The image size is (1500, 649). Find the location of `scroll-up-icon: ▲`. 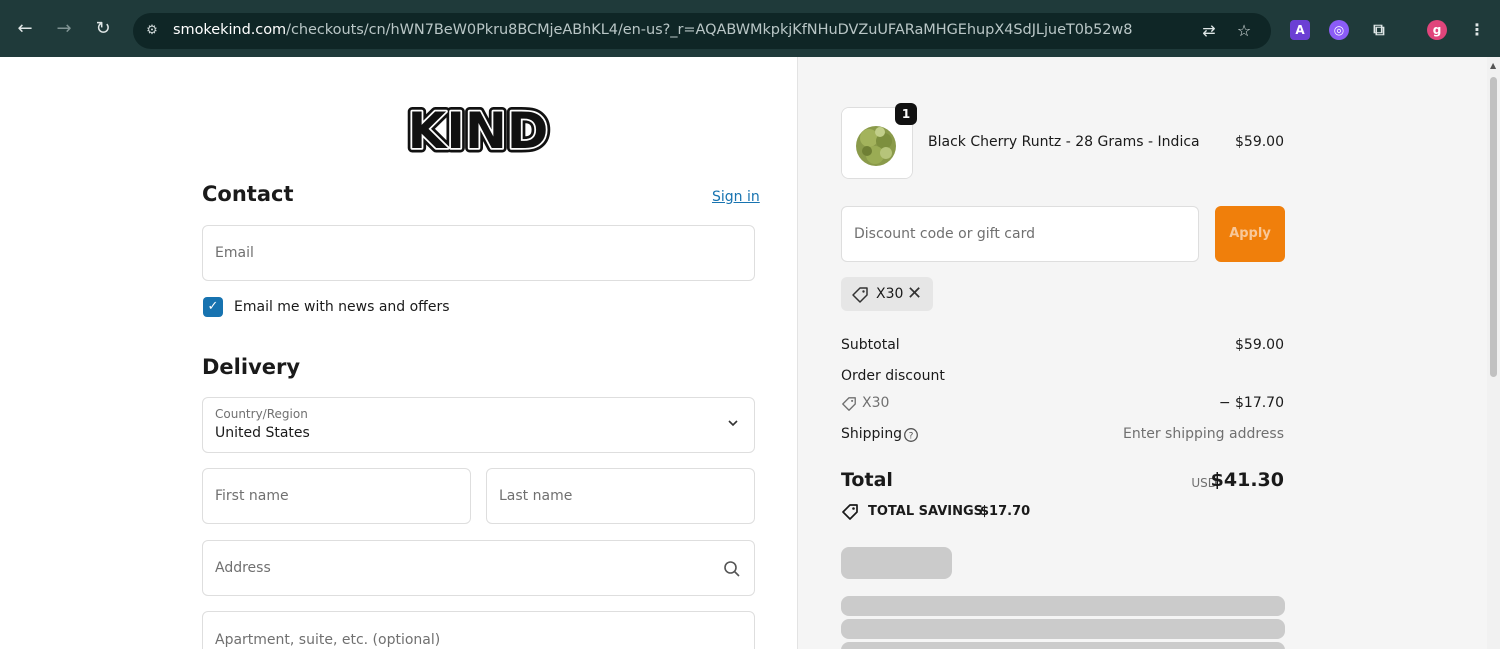

scroll-up-icon: ▲ is located at coordinates (1493, 65).